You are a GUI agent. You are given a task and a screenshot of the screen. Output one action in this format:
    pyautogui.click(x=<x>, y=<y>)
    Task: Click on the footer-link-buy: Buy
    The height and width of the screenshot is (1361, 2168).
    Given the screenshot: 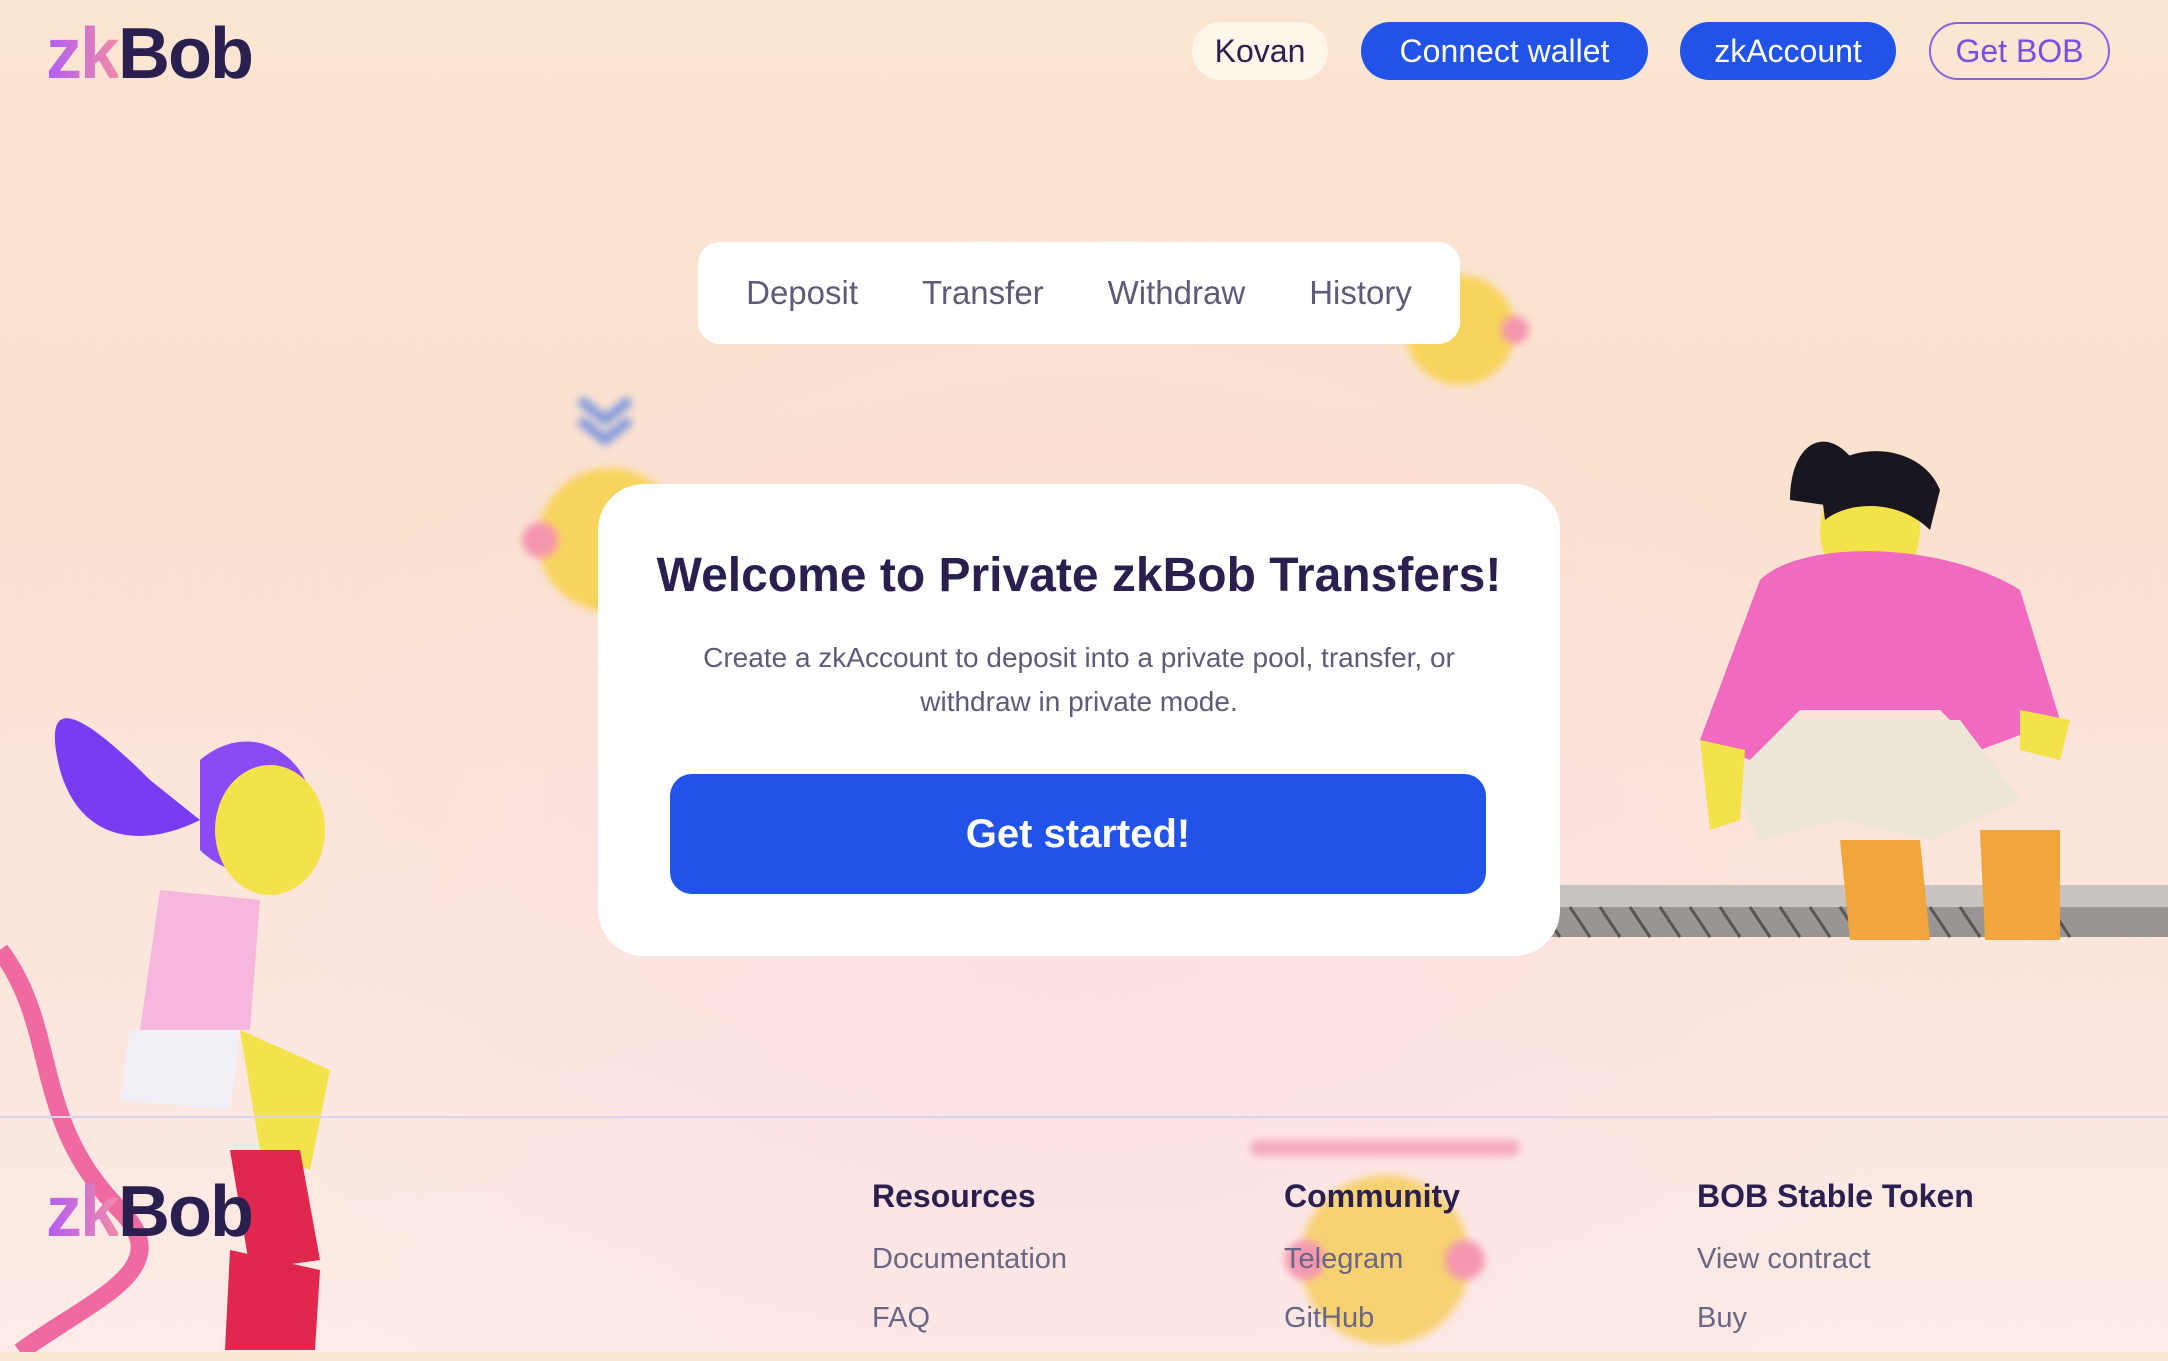 What is the action you would take?
    pyautogui.click(x=1835, y=1318)
    